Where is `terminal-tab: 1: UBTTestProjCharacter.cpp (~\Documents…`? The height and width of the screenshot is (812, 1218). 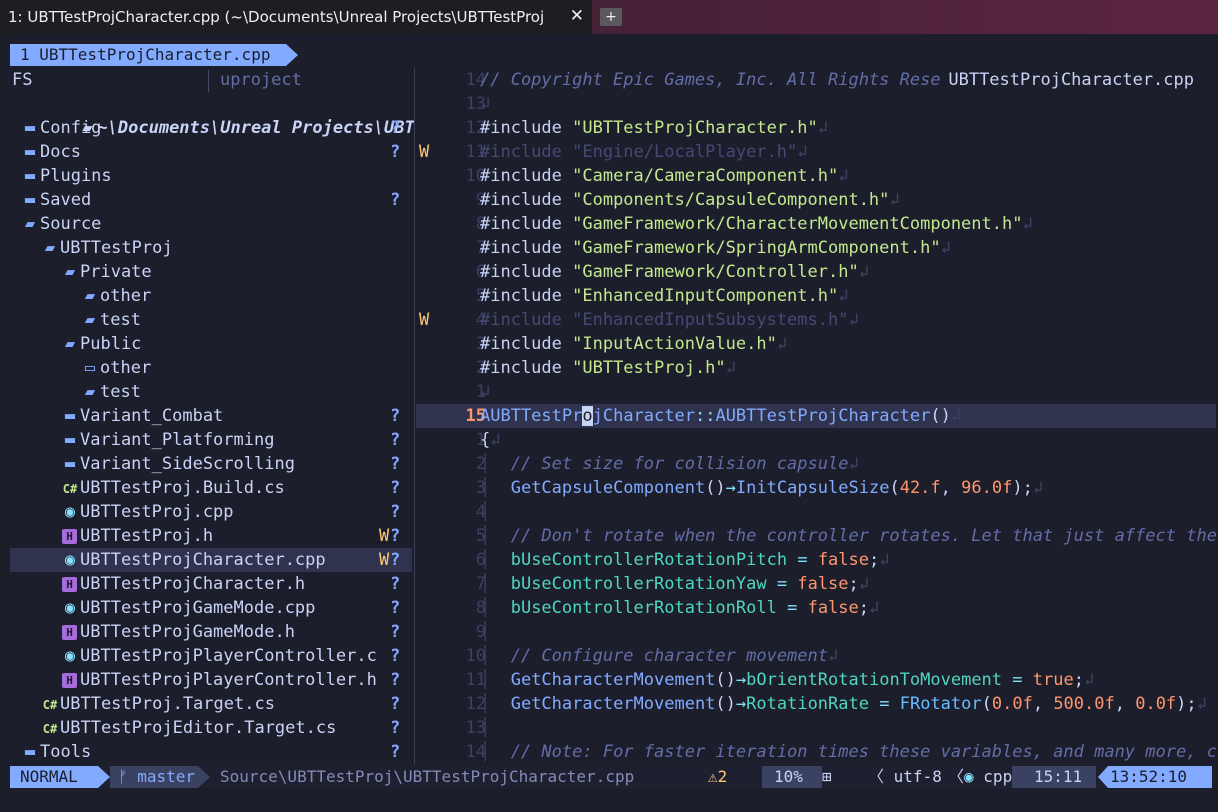
terminal-tab: 1: UBTTestProjCharacter.cpp (~\Documents… is located at coordinates (296, 17).